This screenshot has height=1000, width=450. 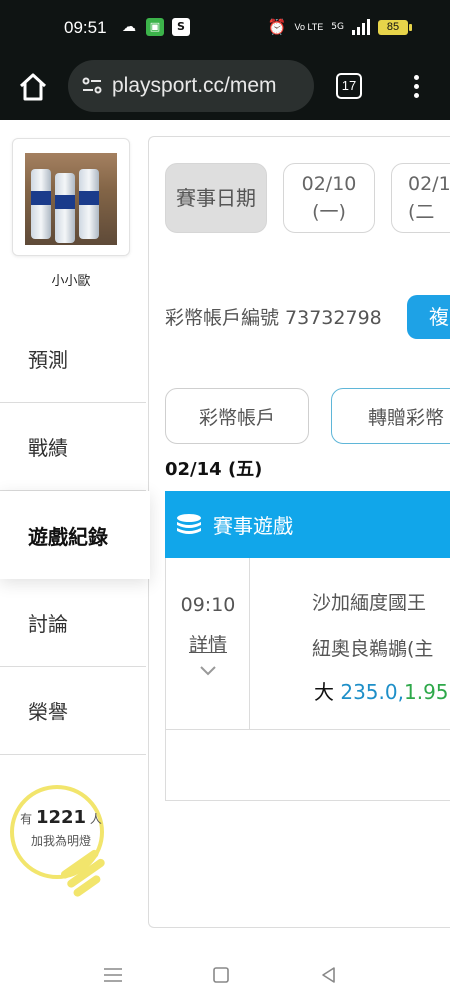 What do you see at coordinates (237, 416) in the screenshot?
I see `tab-coin-account: 彩幣帳戶` at bounding box center [237, 416].